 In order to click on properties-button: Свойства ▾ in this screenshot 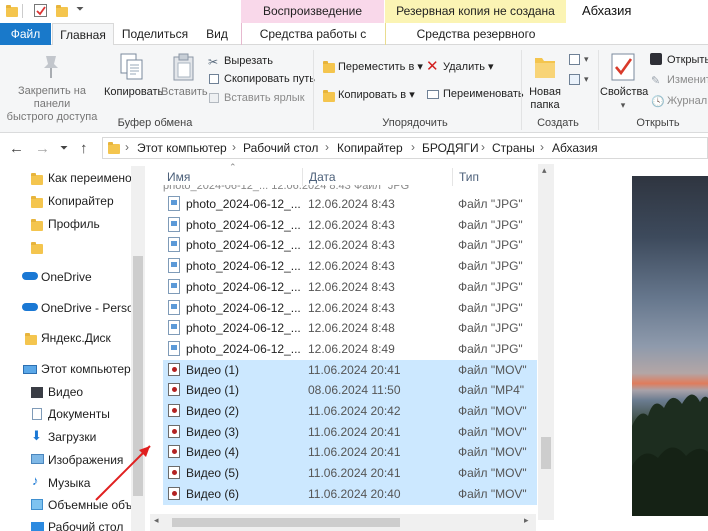, I will do `click(624, 99)`.